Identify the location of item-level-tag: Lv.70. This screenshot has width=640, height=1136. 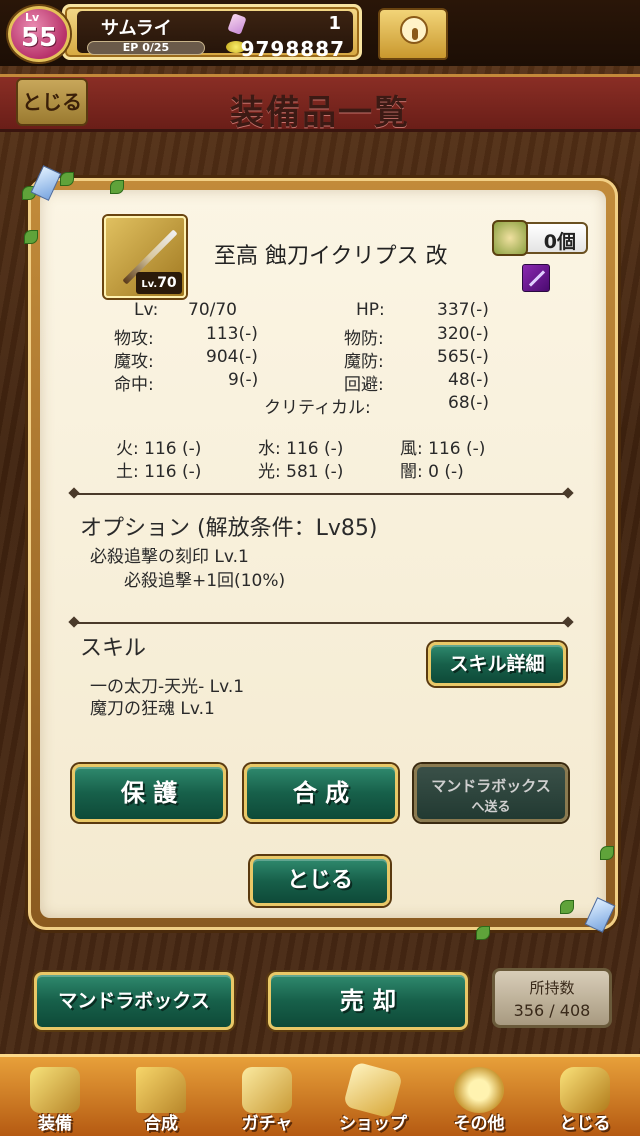
(159, 283).